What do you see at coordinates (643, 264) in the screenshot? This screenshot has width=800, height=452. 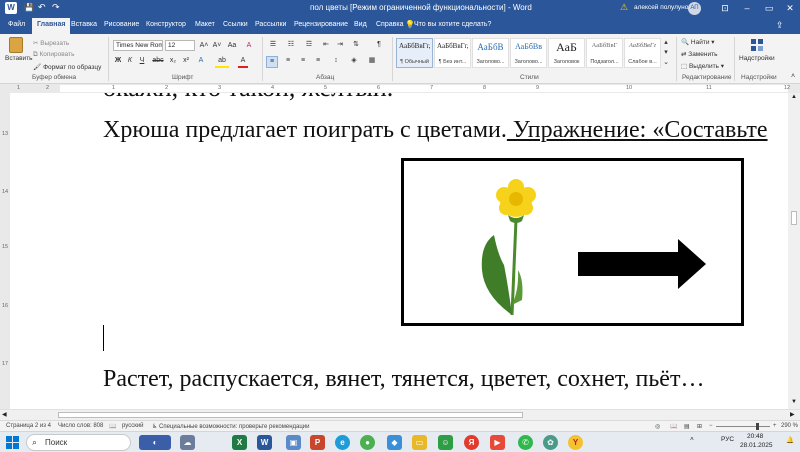 I see `right-arrow-shape` at bounding box center [643, 264].